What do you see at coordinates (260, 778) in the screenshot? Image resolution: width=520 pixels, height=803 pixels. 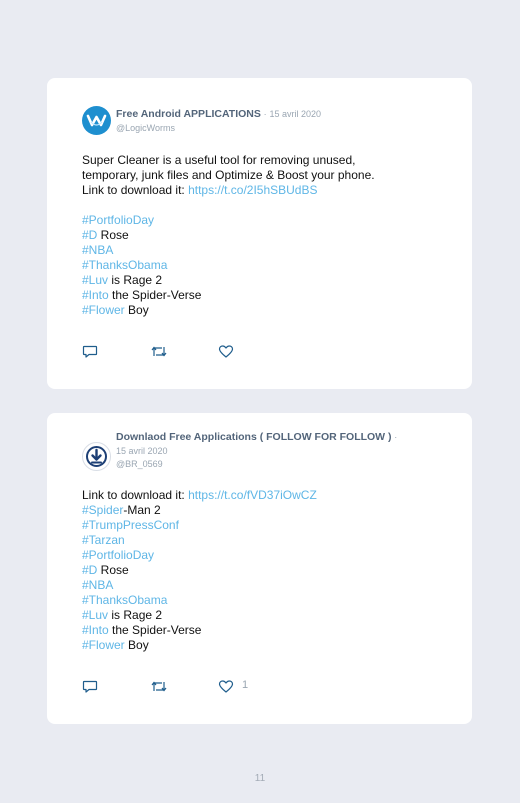 I see `page-number: 11` at bounding box center [260, 778].